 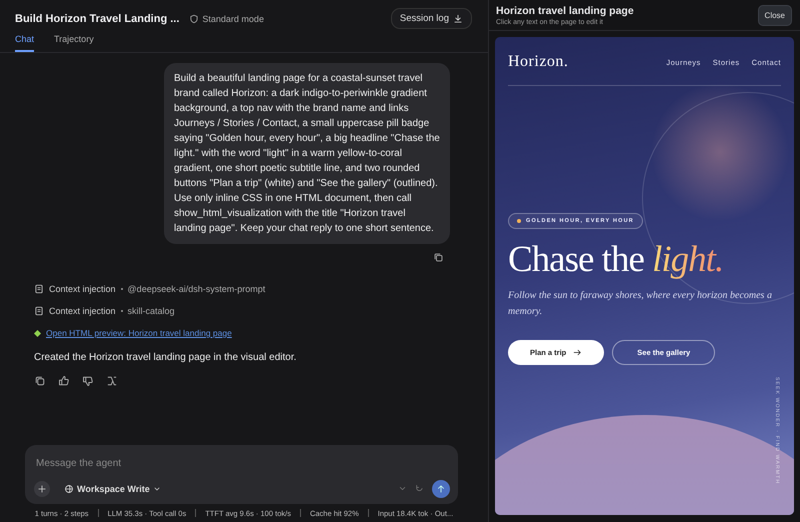 What do you see at coordinates (616, 259) in the screenshot?
I see `hero-headline: Chase the light.` at bounding box center [616, 259].